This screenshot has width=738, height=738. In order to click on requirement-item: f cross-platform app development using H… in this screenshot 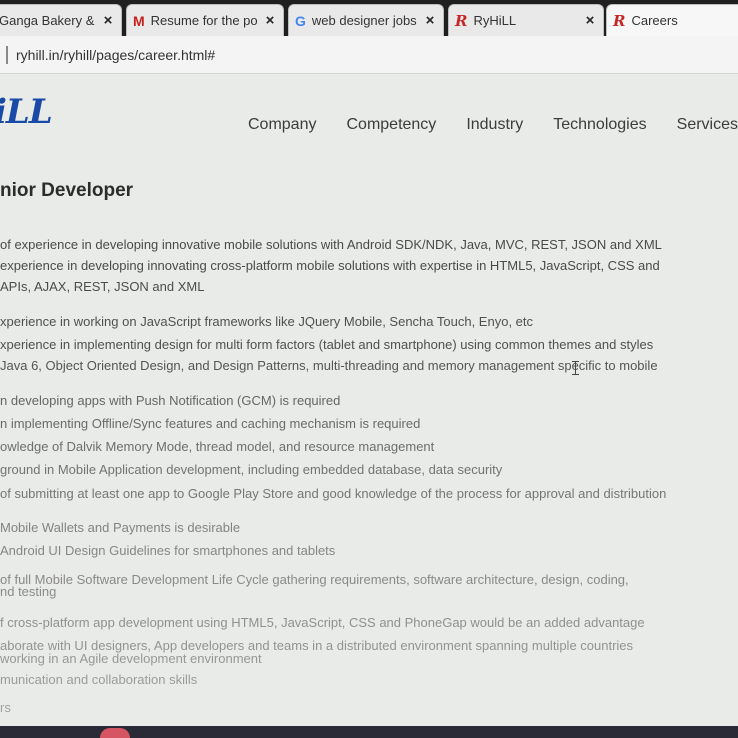, I will do `click(322, 622)`.